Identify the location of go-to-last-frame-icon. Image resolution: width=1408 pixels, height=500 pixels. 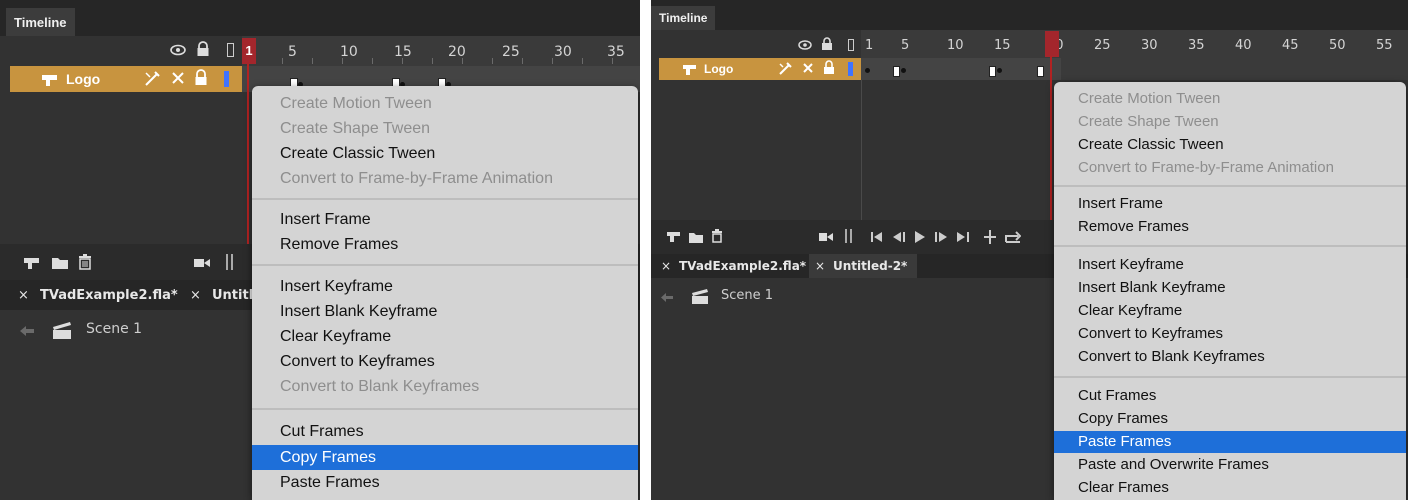
(963, 237).